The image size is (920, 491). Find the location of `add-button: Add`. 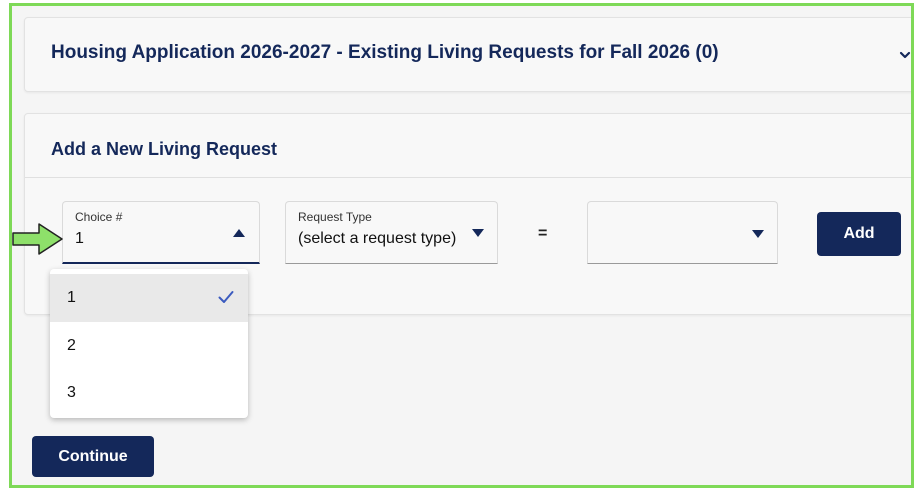

add-button: Add is located at coordinates (859, 234).